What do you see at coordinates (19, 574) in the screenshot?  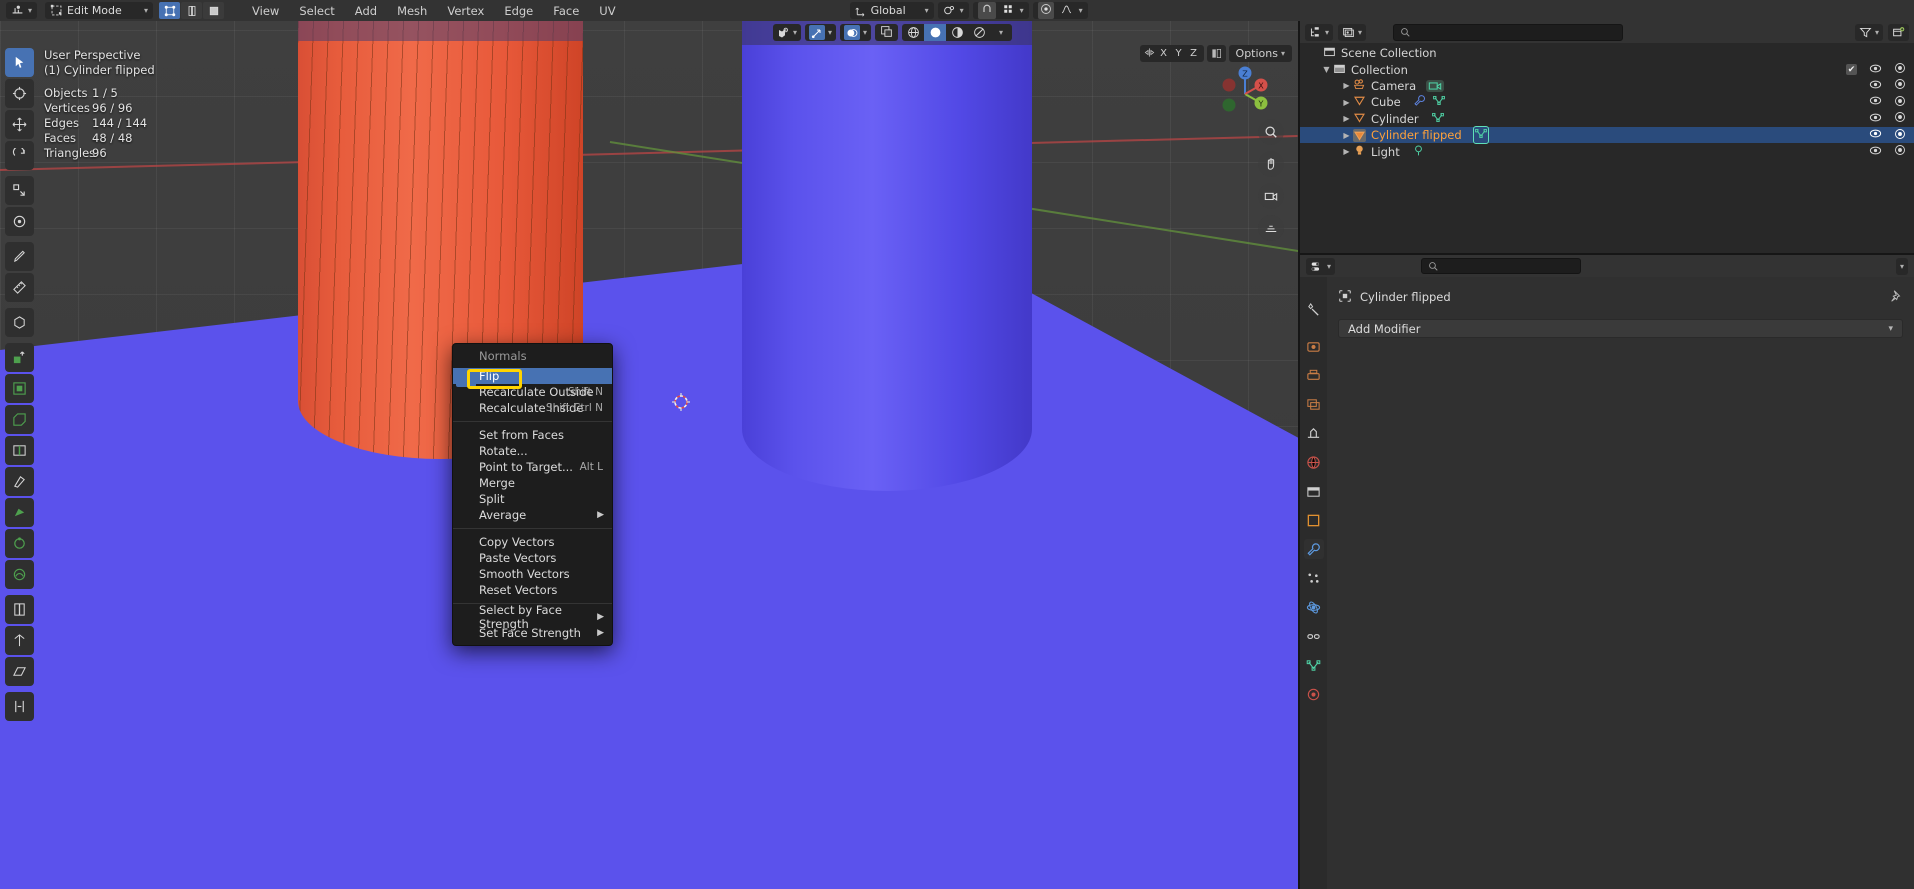 I see `tool-smooth` at bounding box center [19, 574].